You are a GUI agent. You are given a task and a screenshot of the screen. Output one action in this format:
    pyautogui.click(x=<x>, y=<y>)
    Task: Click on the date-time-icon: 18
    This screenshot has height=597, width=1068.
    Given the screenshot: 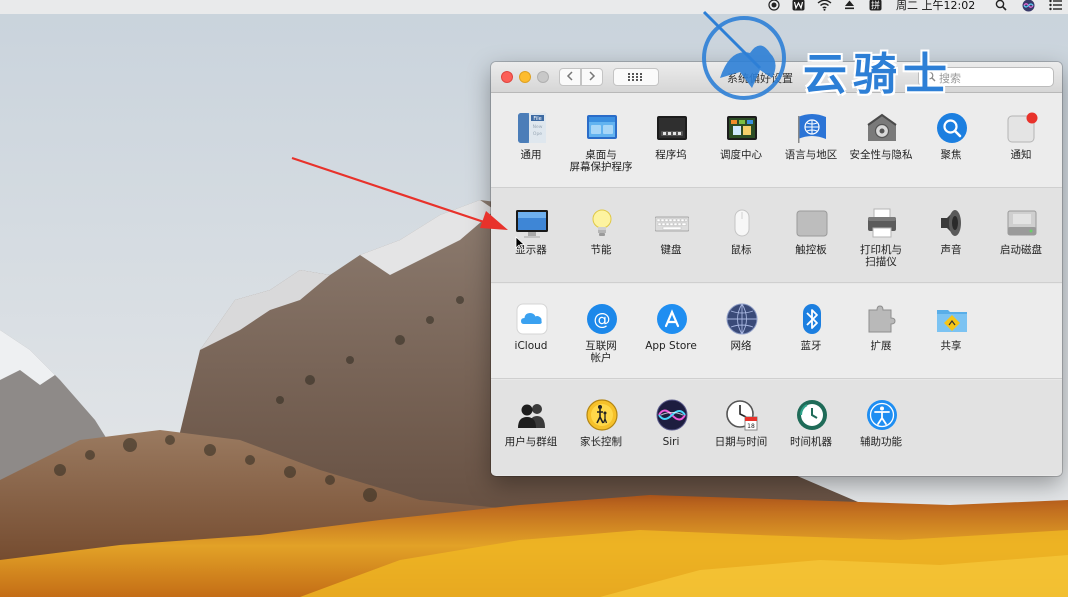 What is the action you would take?
    pyautogui.click(x=742, y=415)
    